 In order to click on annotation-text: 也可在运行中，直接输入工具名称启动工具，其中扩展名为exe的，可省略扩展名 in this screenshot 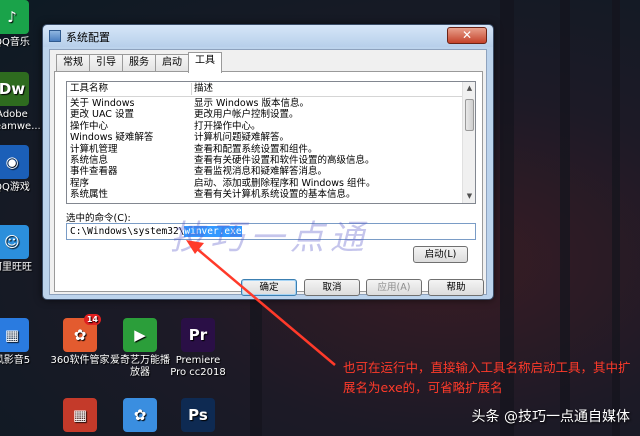, I will do `click(487, 377)`.